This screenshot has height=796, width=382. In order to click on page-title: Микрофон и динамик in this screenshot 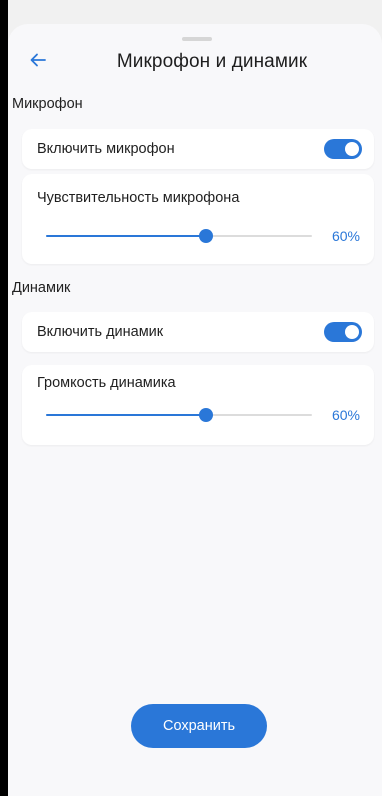, I will do `click(212, 61)`.